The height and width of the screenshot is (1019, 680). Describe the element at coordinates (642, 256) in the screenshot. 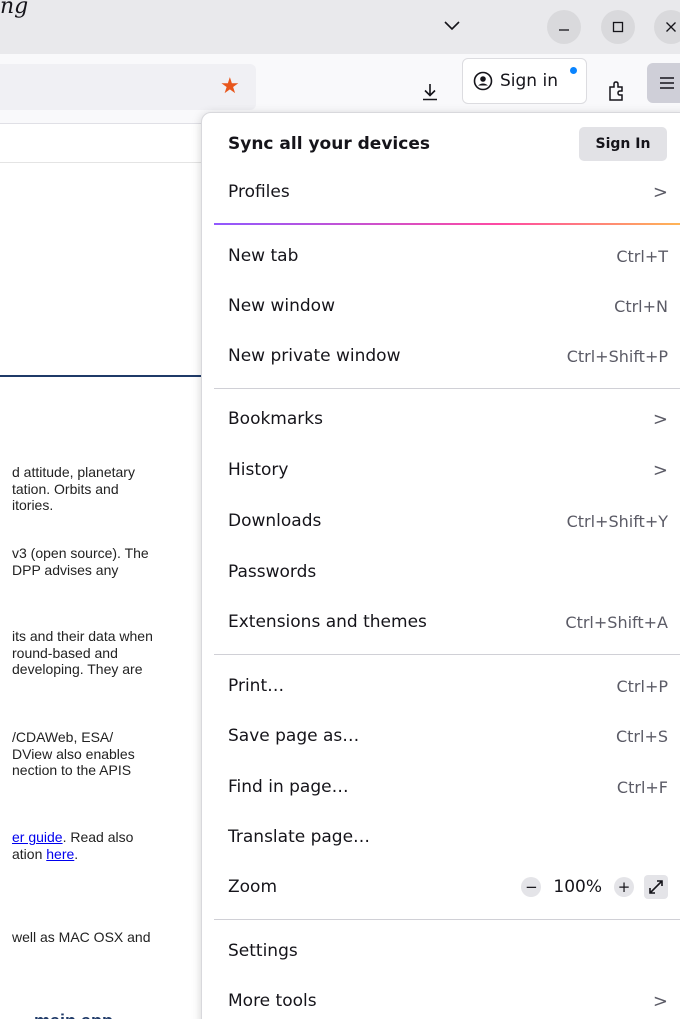

I see `shortcut-label: Ctrl+T` at that location.